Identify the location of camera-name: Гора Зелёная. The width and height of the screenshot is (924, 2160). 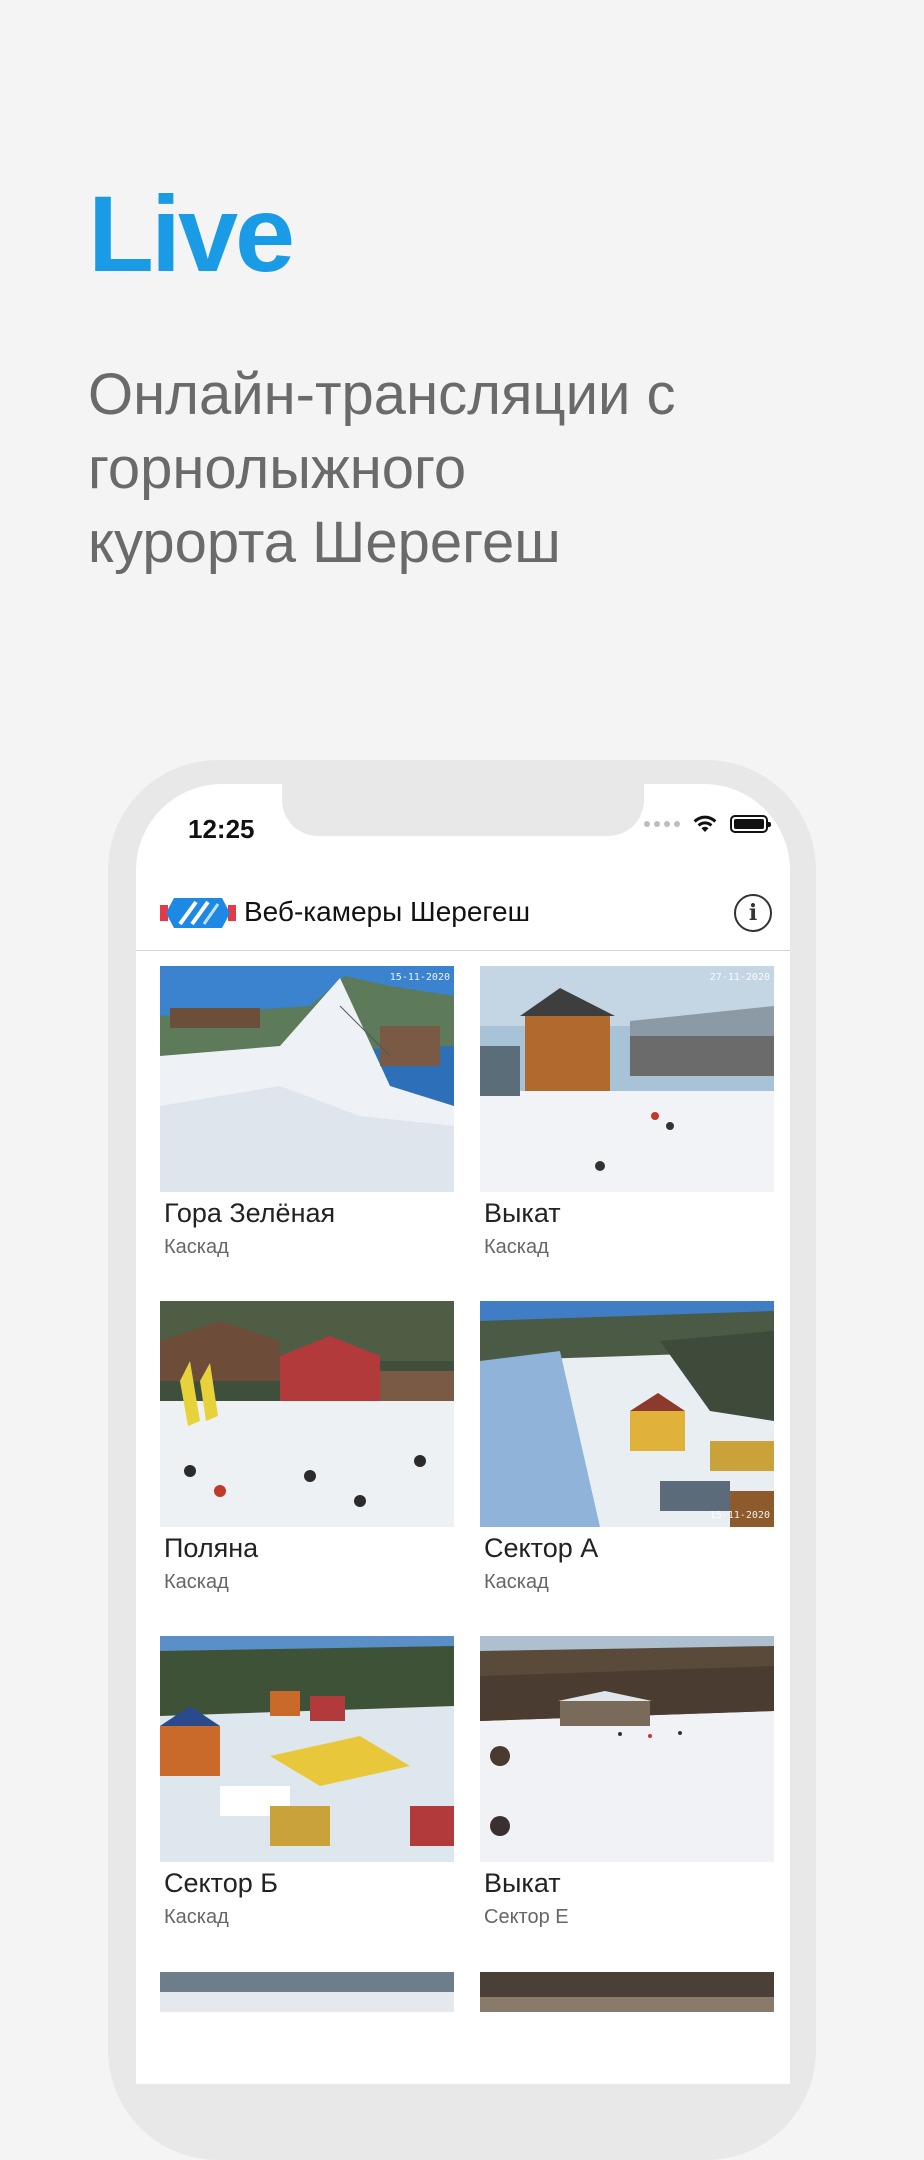
(250, 1213).